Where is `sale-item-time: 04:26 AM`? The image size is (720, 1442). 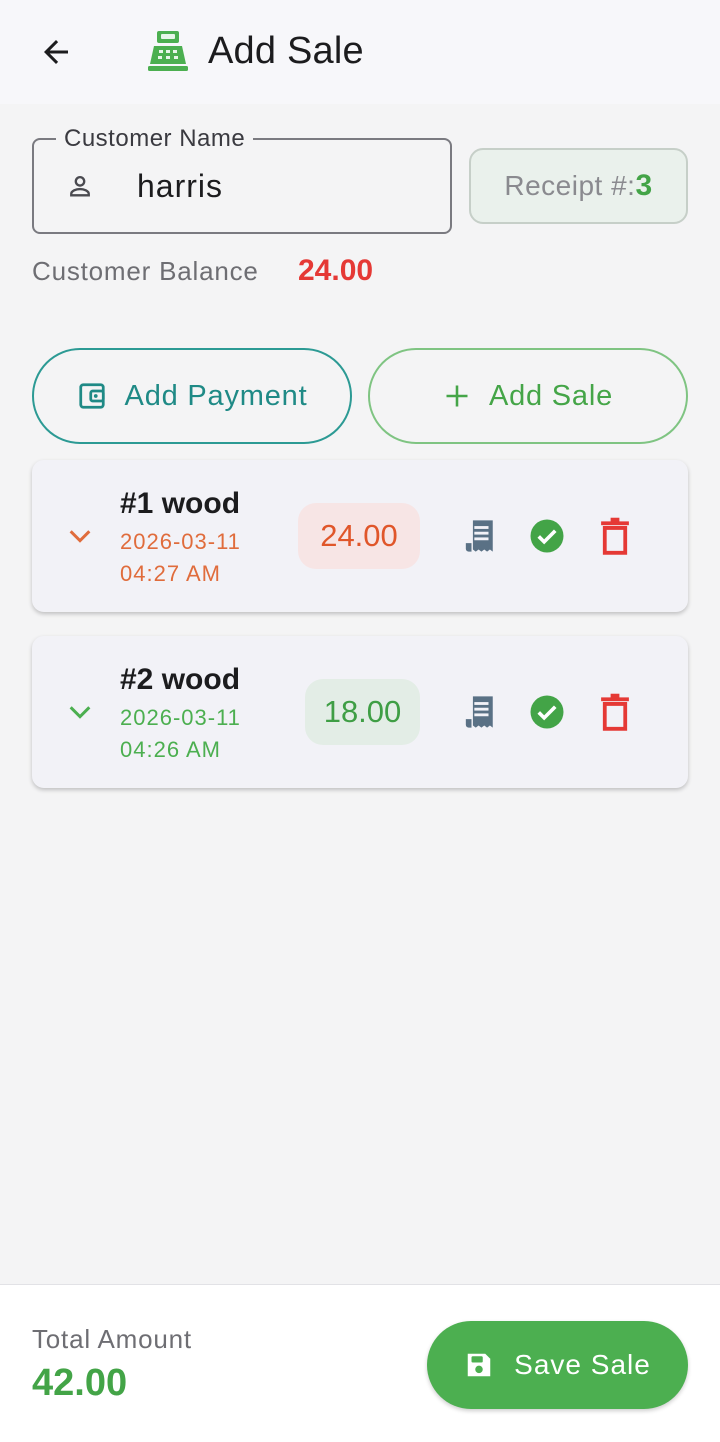
sale-item-time: 04:26 AM is located at coordinates (170, 749).